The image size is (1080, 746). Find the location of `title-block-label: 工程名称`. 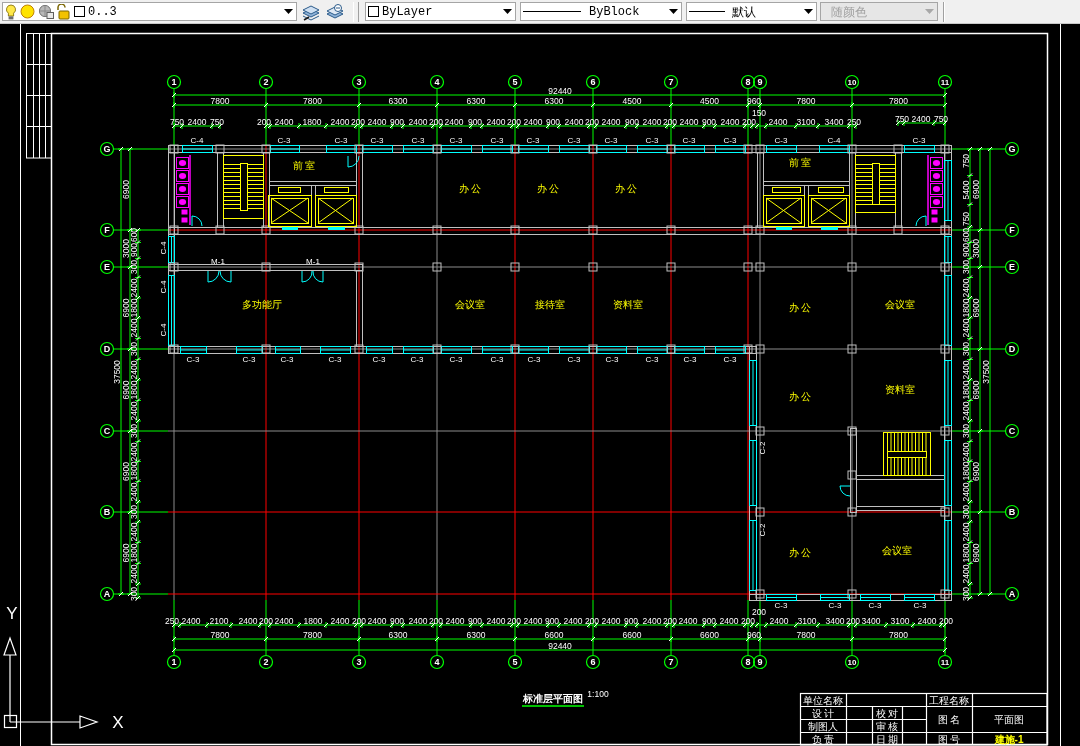

title-block-label: 工程名称 is located at coordinates (949, 700).